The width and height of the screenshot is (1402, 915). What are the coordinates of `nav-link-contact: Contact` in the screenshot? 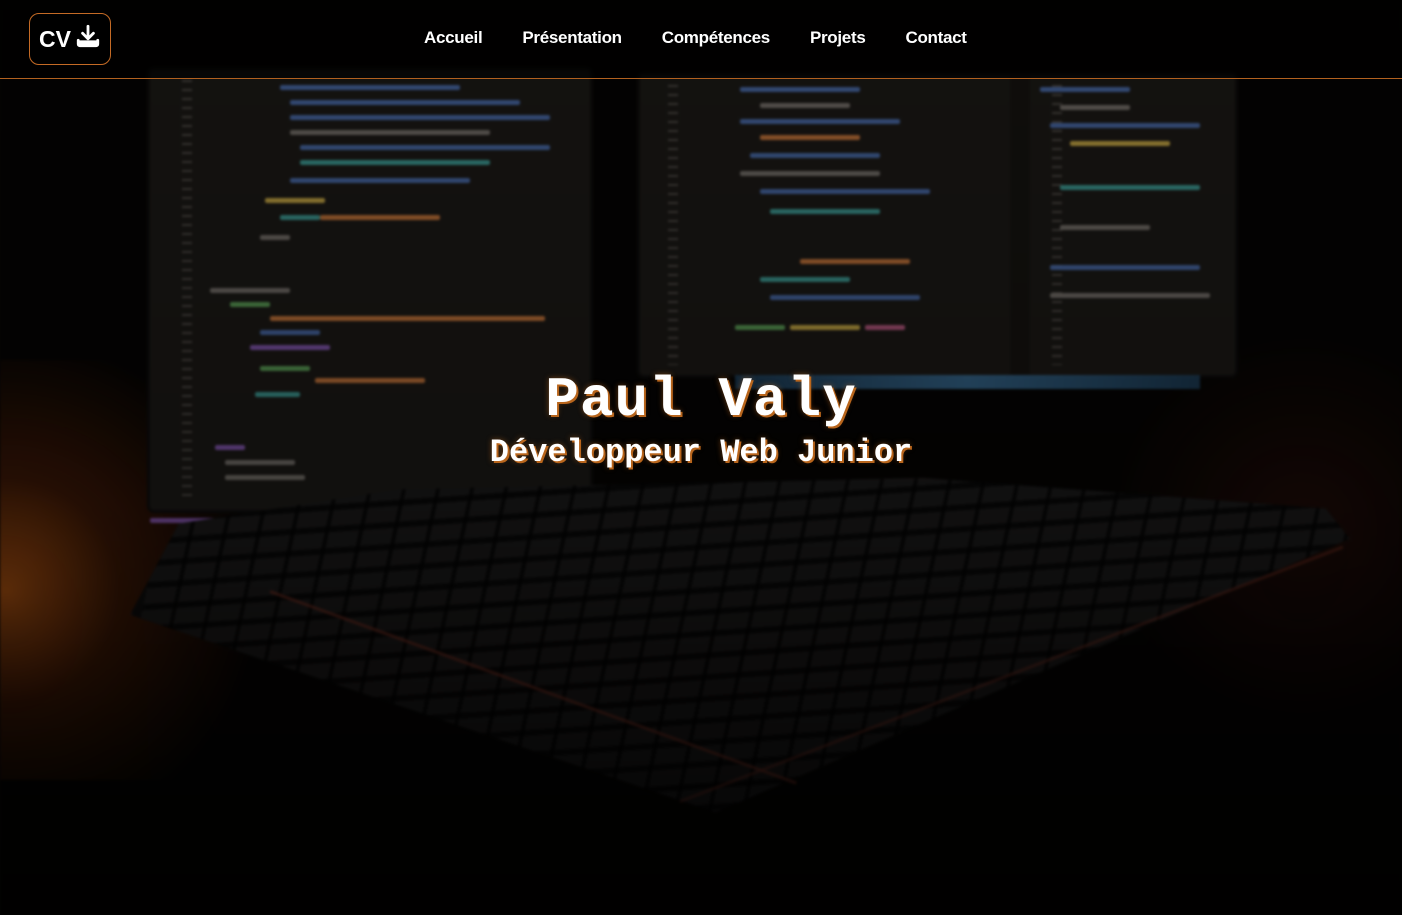 It's located at (935, 38).